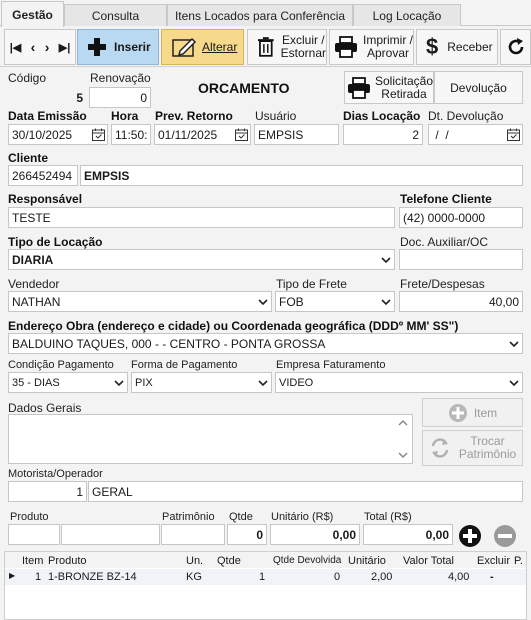 The width and height of the screenshot is (531, 620). I want to click on imprimir-label: Imprimir / Aprovar, so click(388, 46).